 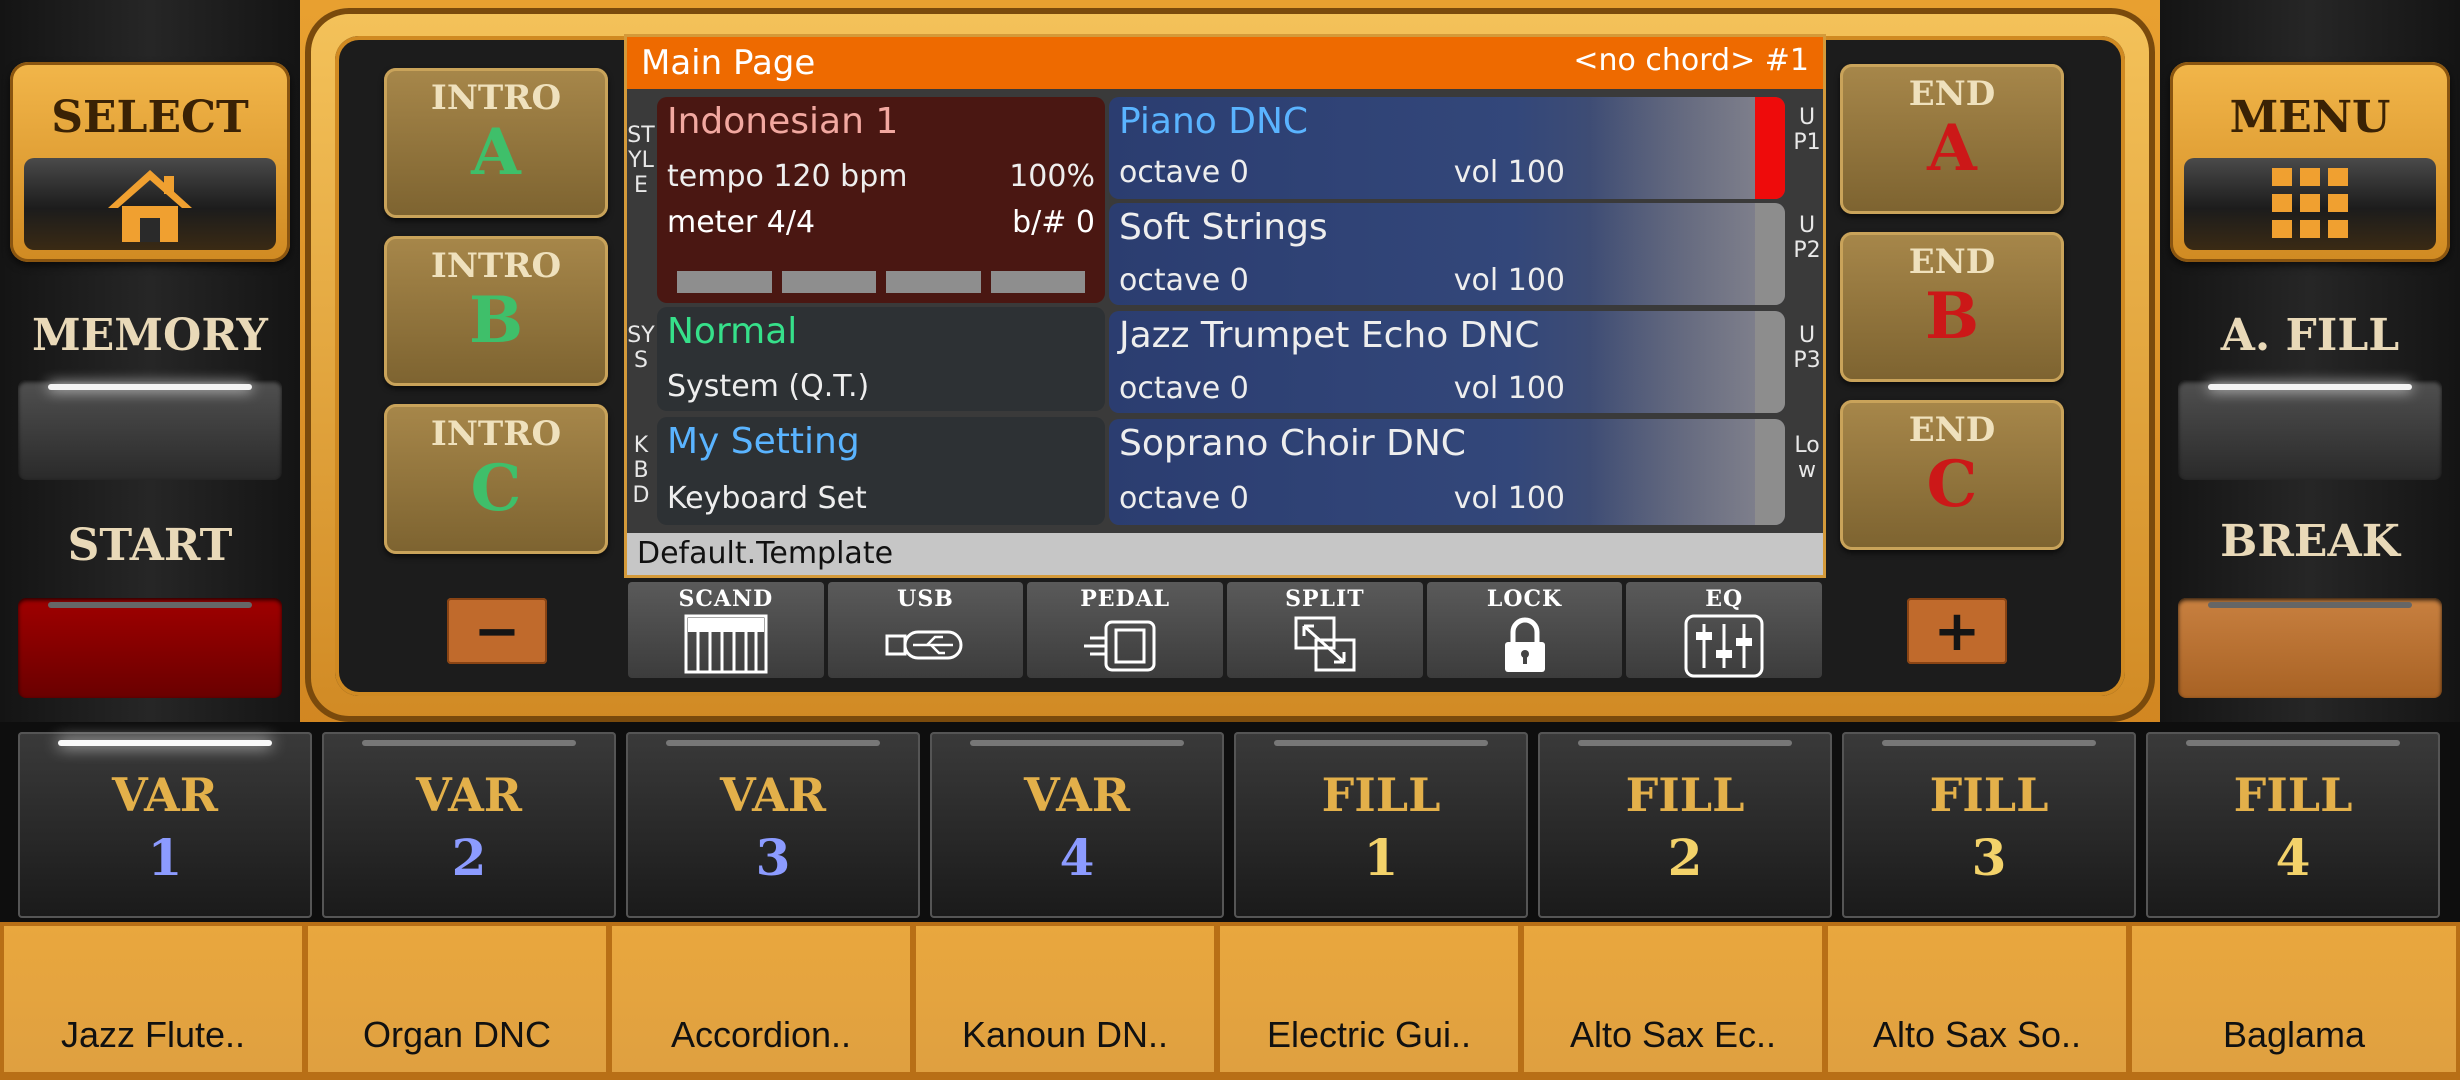 I want to click on title-bar: Main Page <no chord> #1, so click(x=1225, y=63).